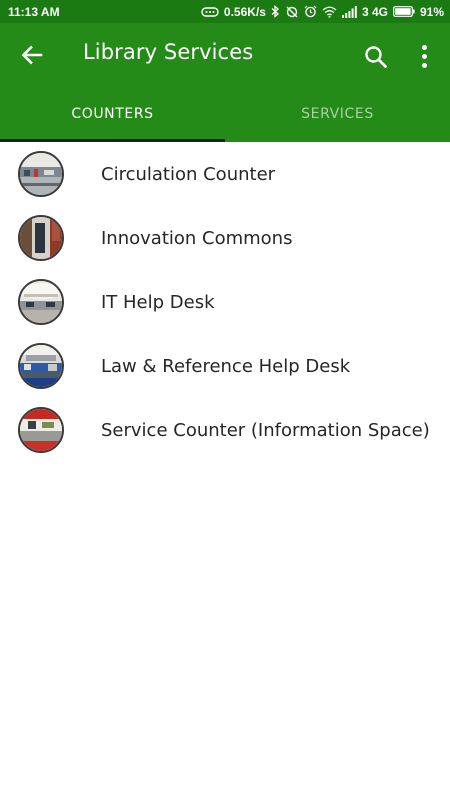 Image resolution: width=450 pixels, height=800 pixels. I want to click on status-bar: 11:13 AM 0.56K/s 3 4G 91%, so click(225, 11).